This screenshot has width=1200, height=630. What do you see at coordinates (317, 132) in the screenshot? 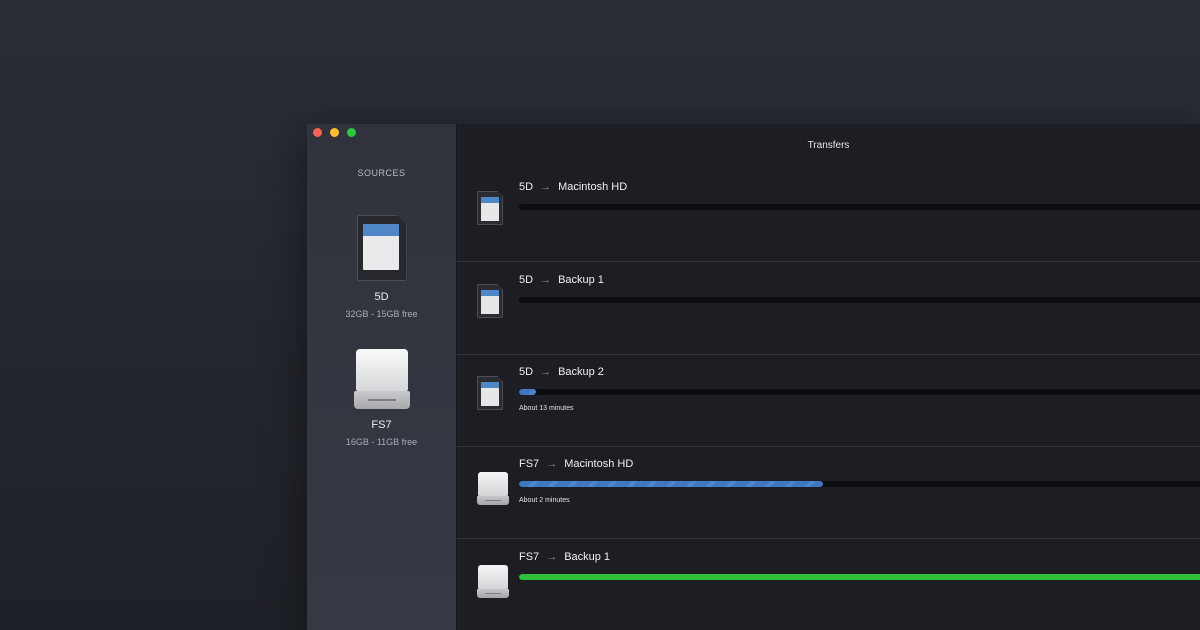
I see `close-window-button` at bounding box center [317, 132].